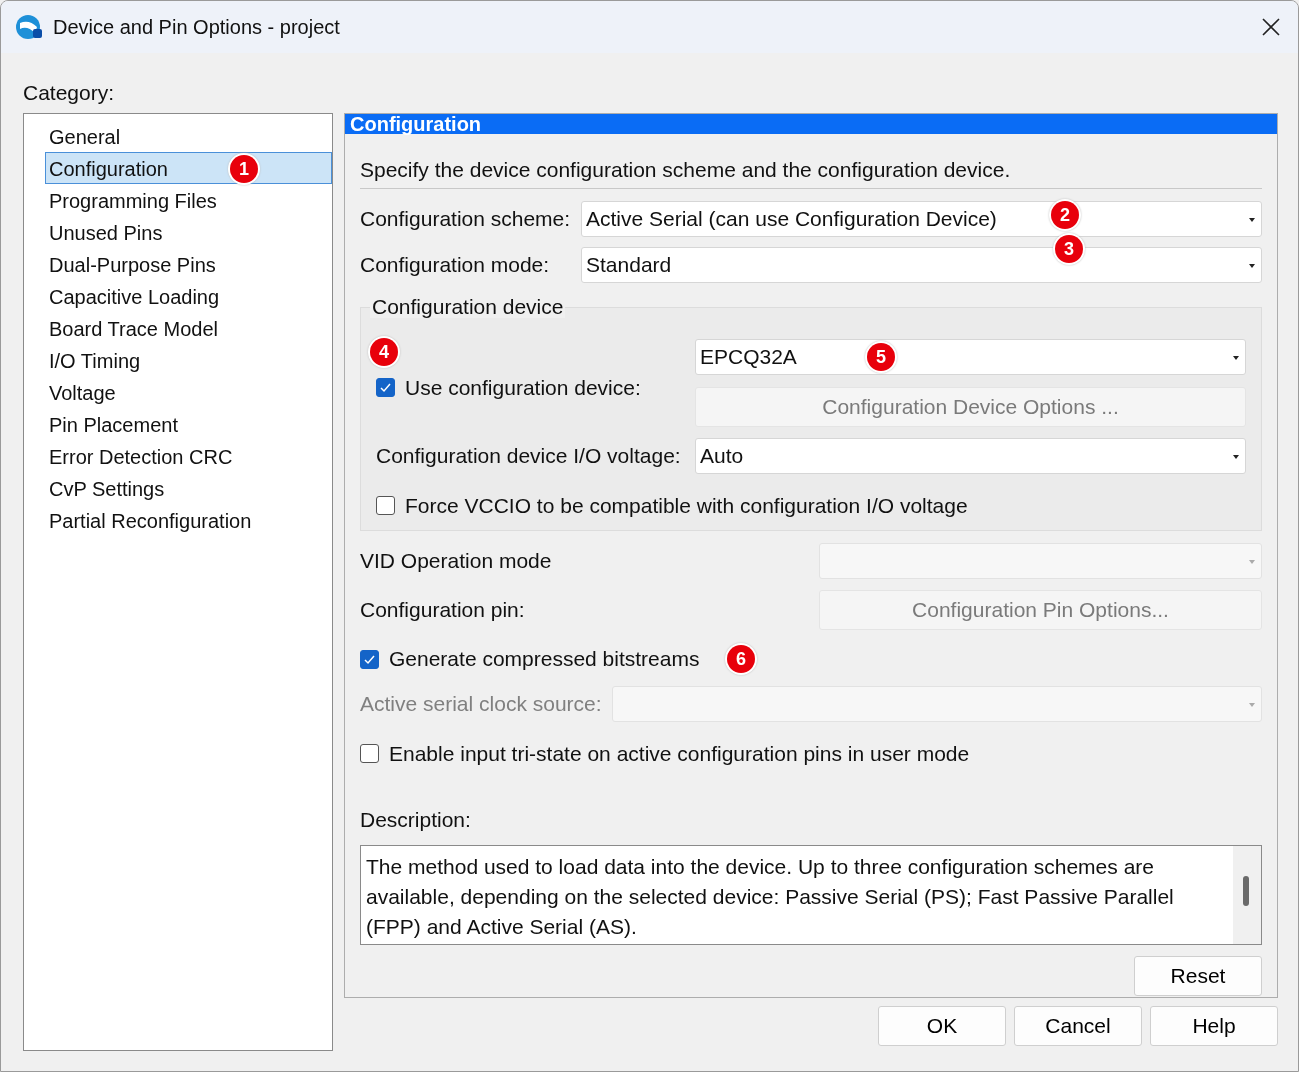  Describe the element at coordinates (741, 659) in the screenshot. I see `annotation-marker: 6` at that location.